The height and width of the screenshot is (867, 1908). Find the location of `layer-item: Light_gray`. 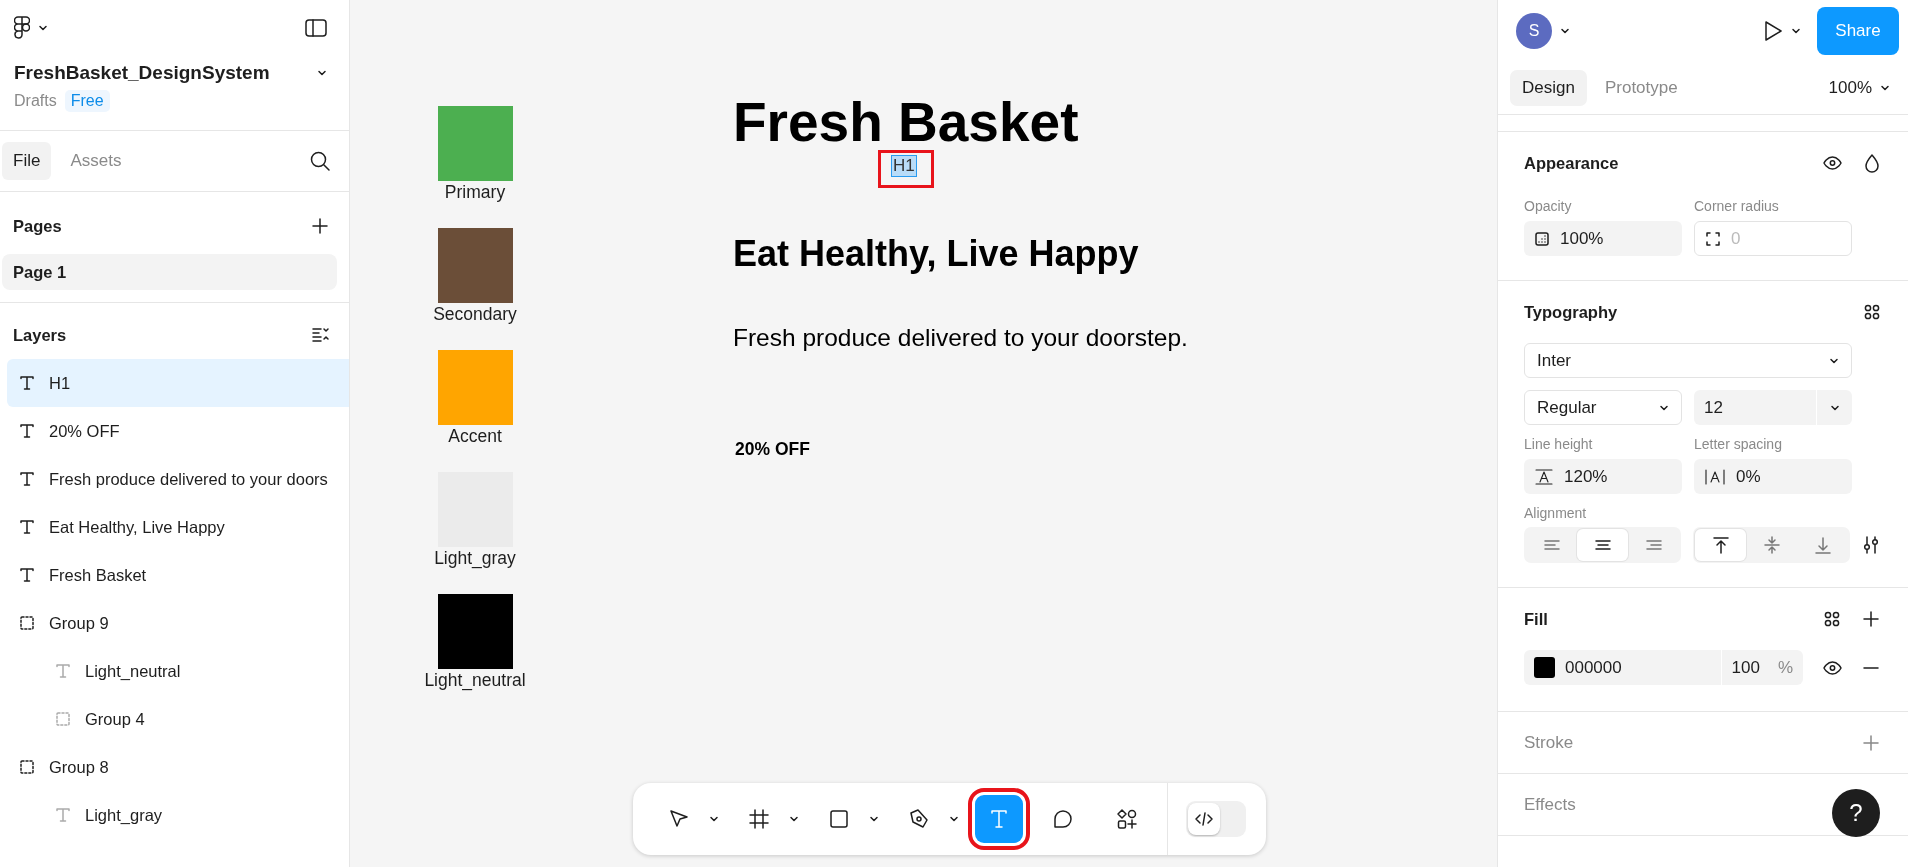

layer-item: Light_gray is located at coordinates (178, 815).